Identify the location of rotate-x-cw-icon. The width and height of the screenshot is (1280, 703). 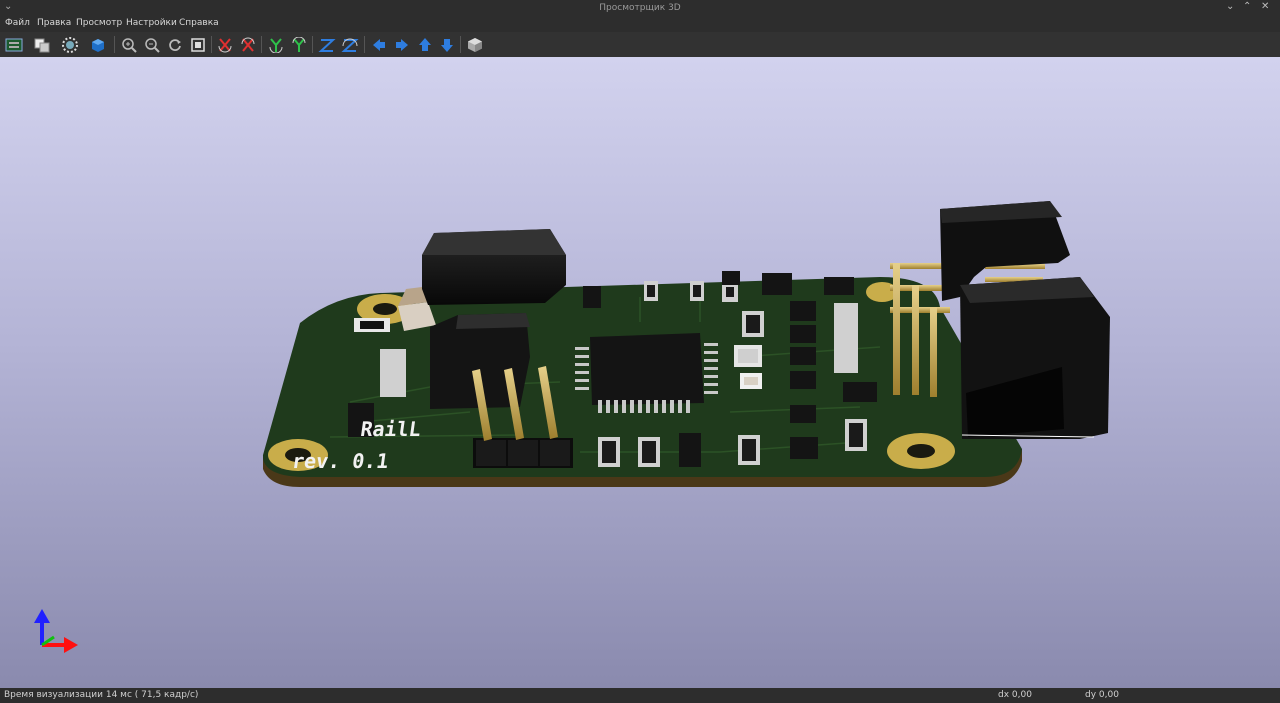
(225, 44).